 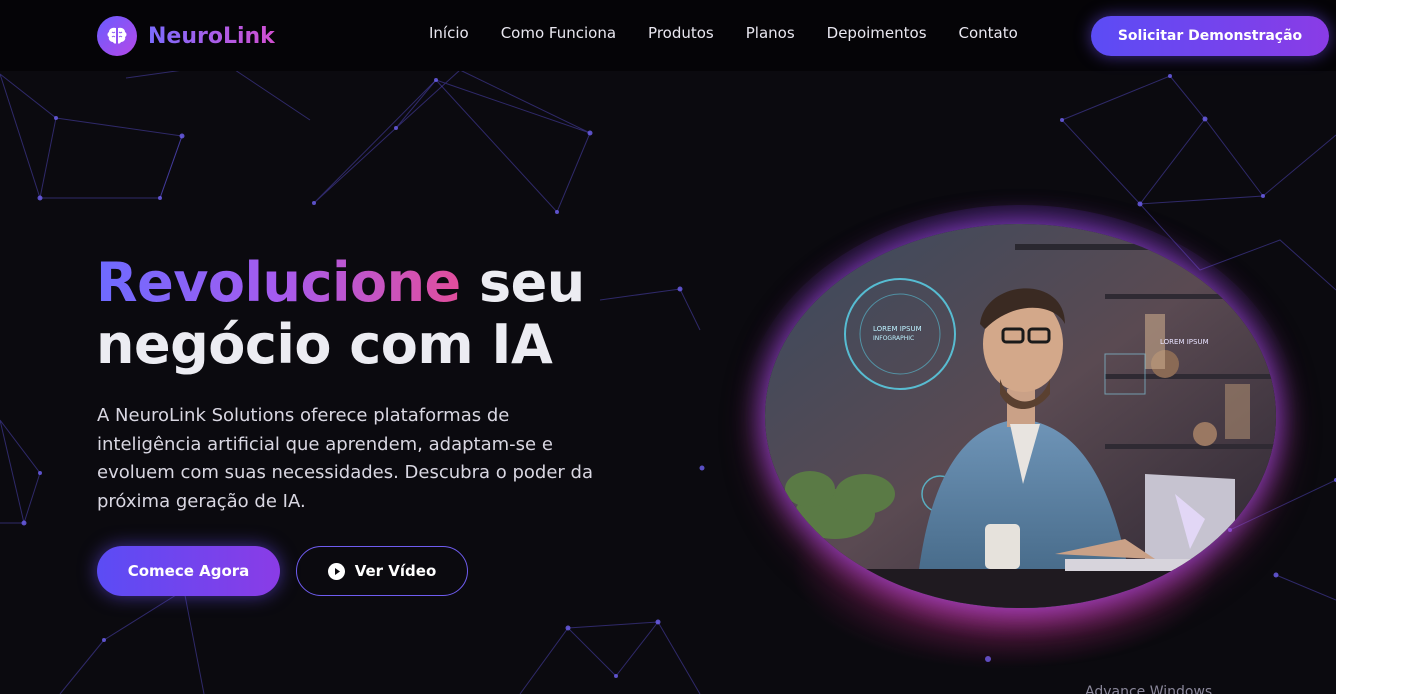 What do you see at coordinates (188, 571) in the screenshot?
I see `get-started-button: Comece Agora` at bounding box center [188, 571].